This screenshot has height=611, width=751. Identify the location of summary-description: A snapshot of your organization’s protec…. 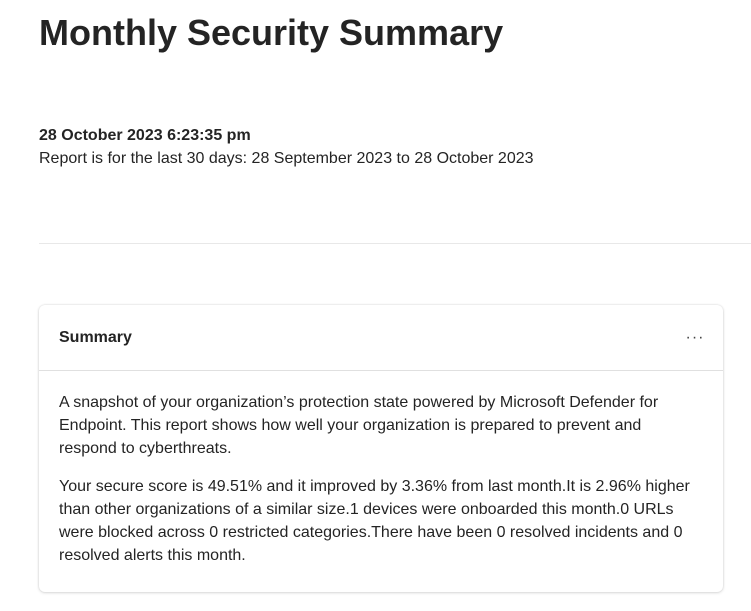
(359, 425).